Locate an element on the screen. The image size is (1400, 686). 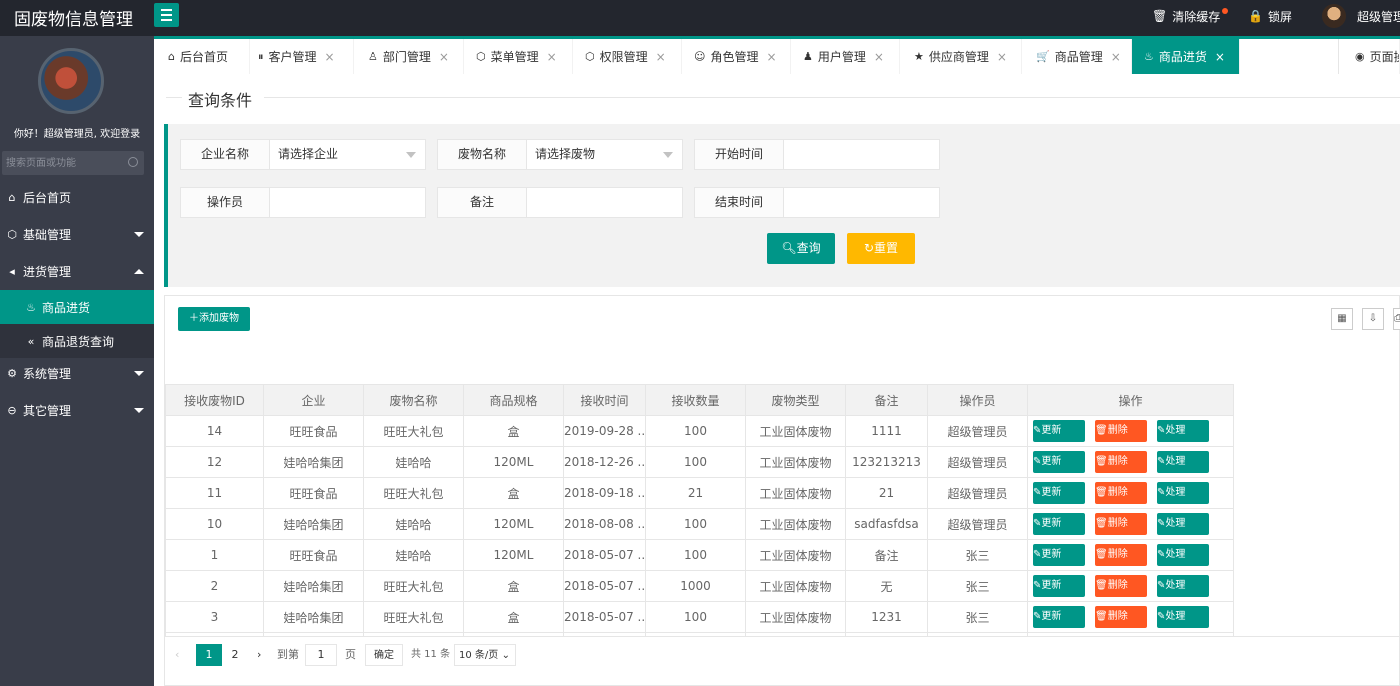
search-button: 🔍︎查询 is located at coordinates (801, 248).